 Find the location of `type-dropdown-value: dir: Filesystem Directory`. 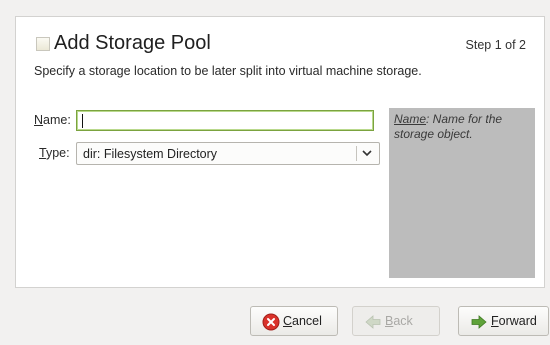

type-dropdown-value: dir: Filesystem Directory is located at coordinates (150, 154).